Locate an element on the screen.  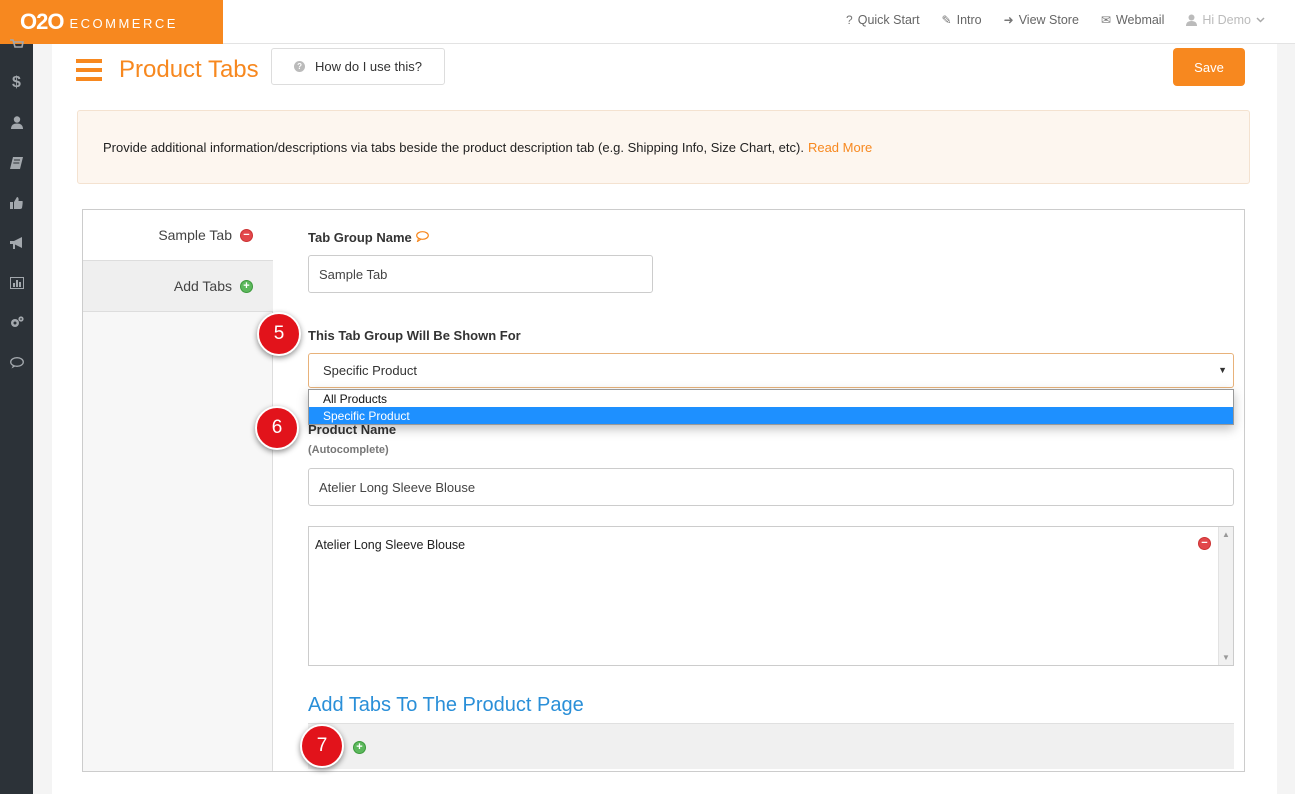
step-badge-5: 5 is located at coordinates (279, 334).